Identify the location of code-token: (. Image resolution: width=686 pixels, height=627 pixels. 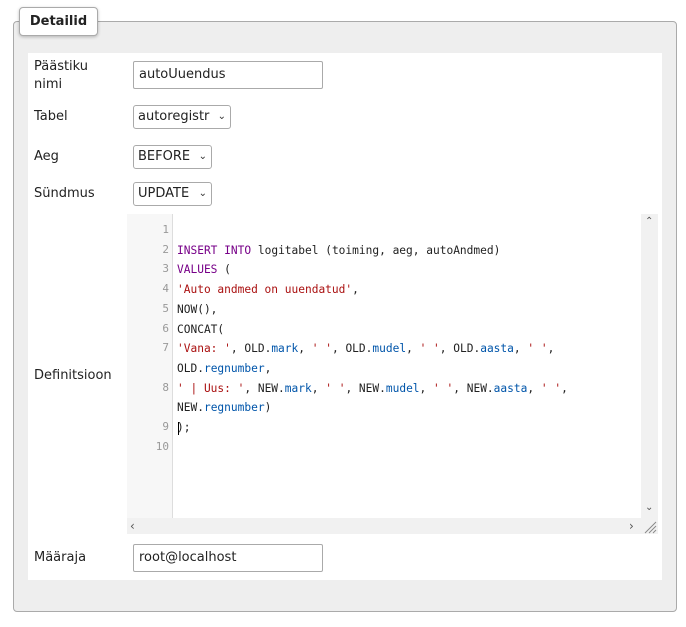
(224, 270).